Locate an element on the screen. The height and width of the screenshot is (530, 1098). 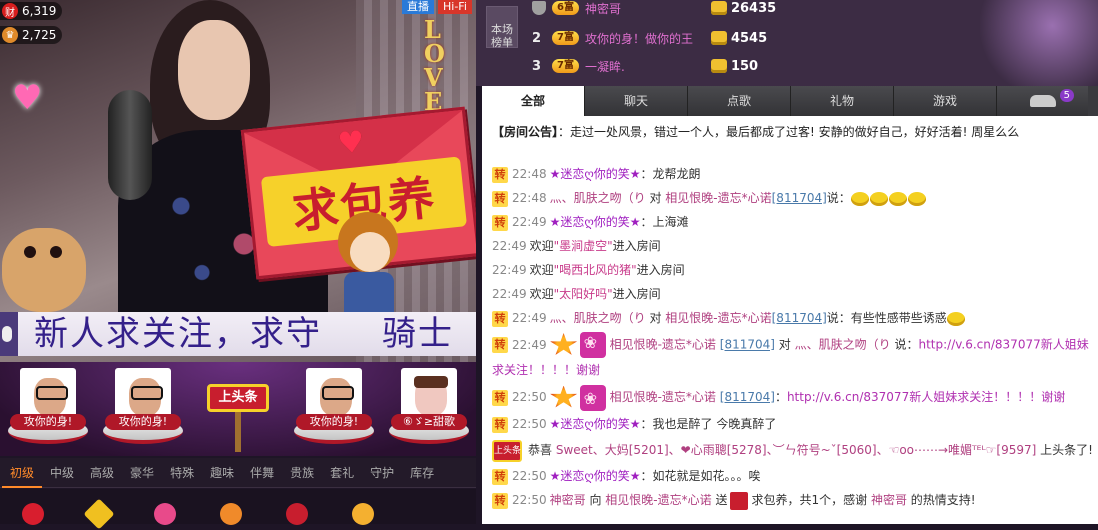
headline-sign: 上头条 is located at coordinates (238, 412).